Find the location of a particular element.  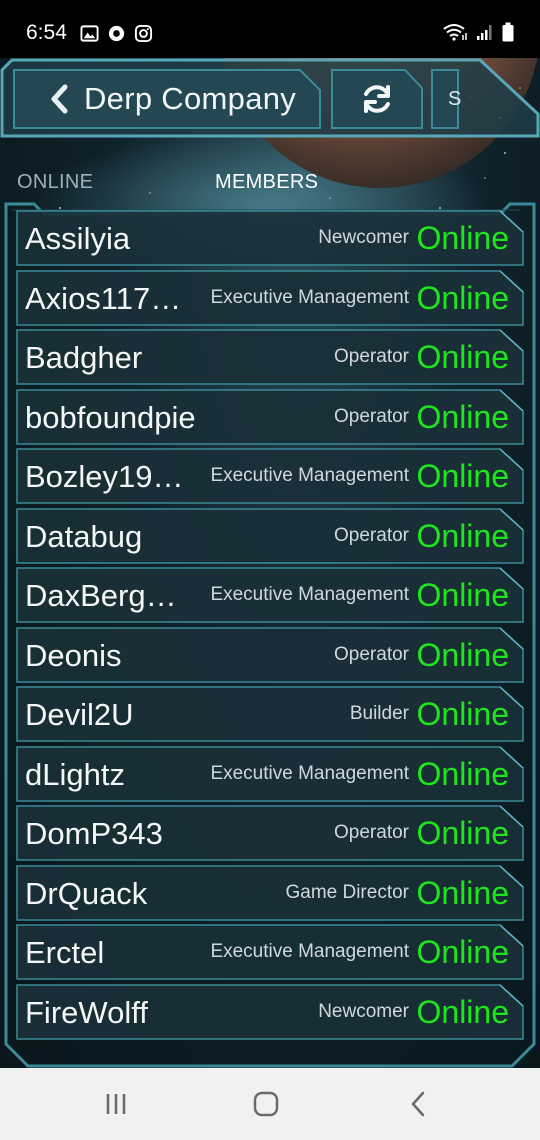

status-bar: 6:54 is located at coordinates (270, 29).